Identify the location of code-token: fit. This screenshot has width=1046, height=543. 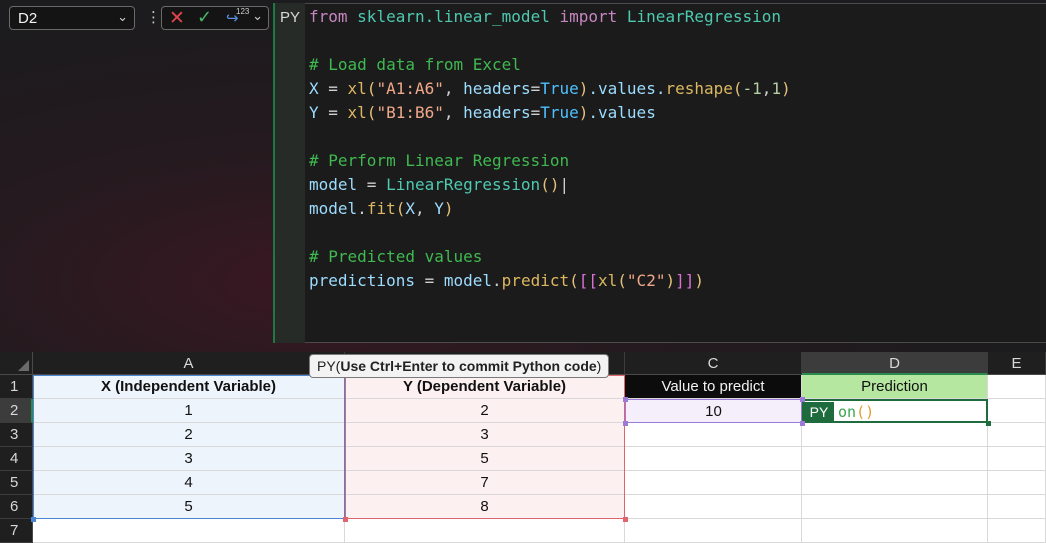
(381, 208).